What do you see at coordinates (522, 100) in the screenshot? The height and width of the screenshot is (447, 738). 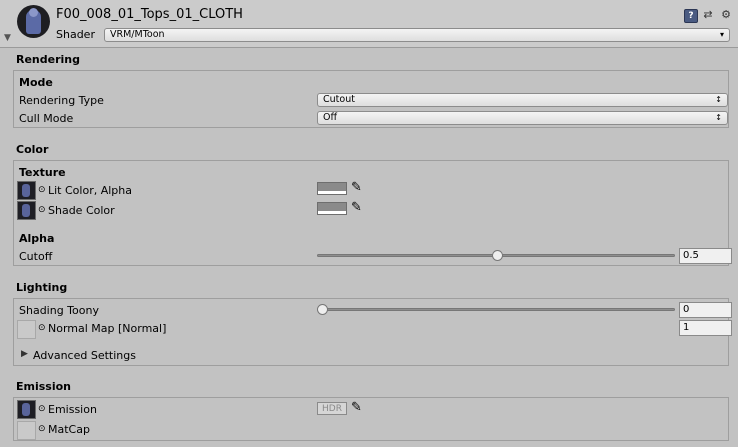 I see `rendering-type-dropdown: Cutout ↕` at bounding box center [522, 100].